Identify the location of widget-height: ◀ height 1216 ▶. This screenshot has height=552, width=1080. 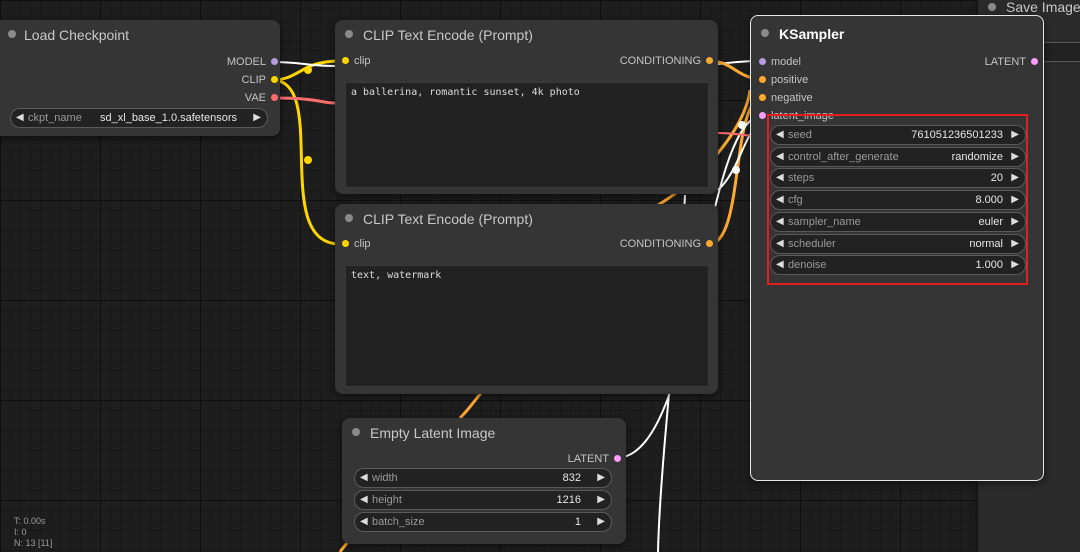
(483, 500).